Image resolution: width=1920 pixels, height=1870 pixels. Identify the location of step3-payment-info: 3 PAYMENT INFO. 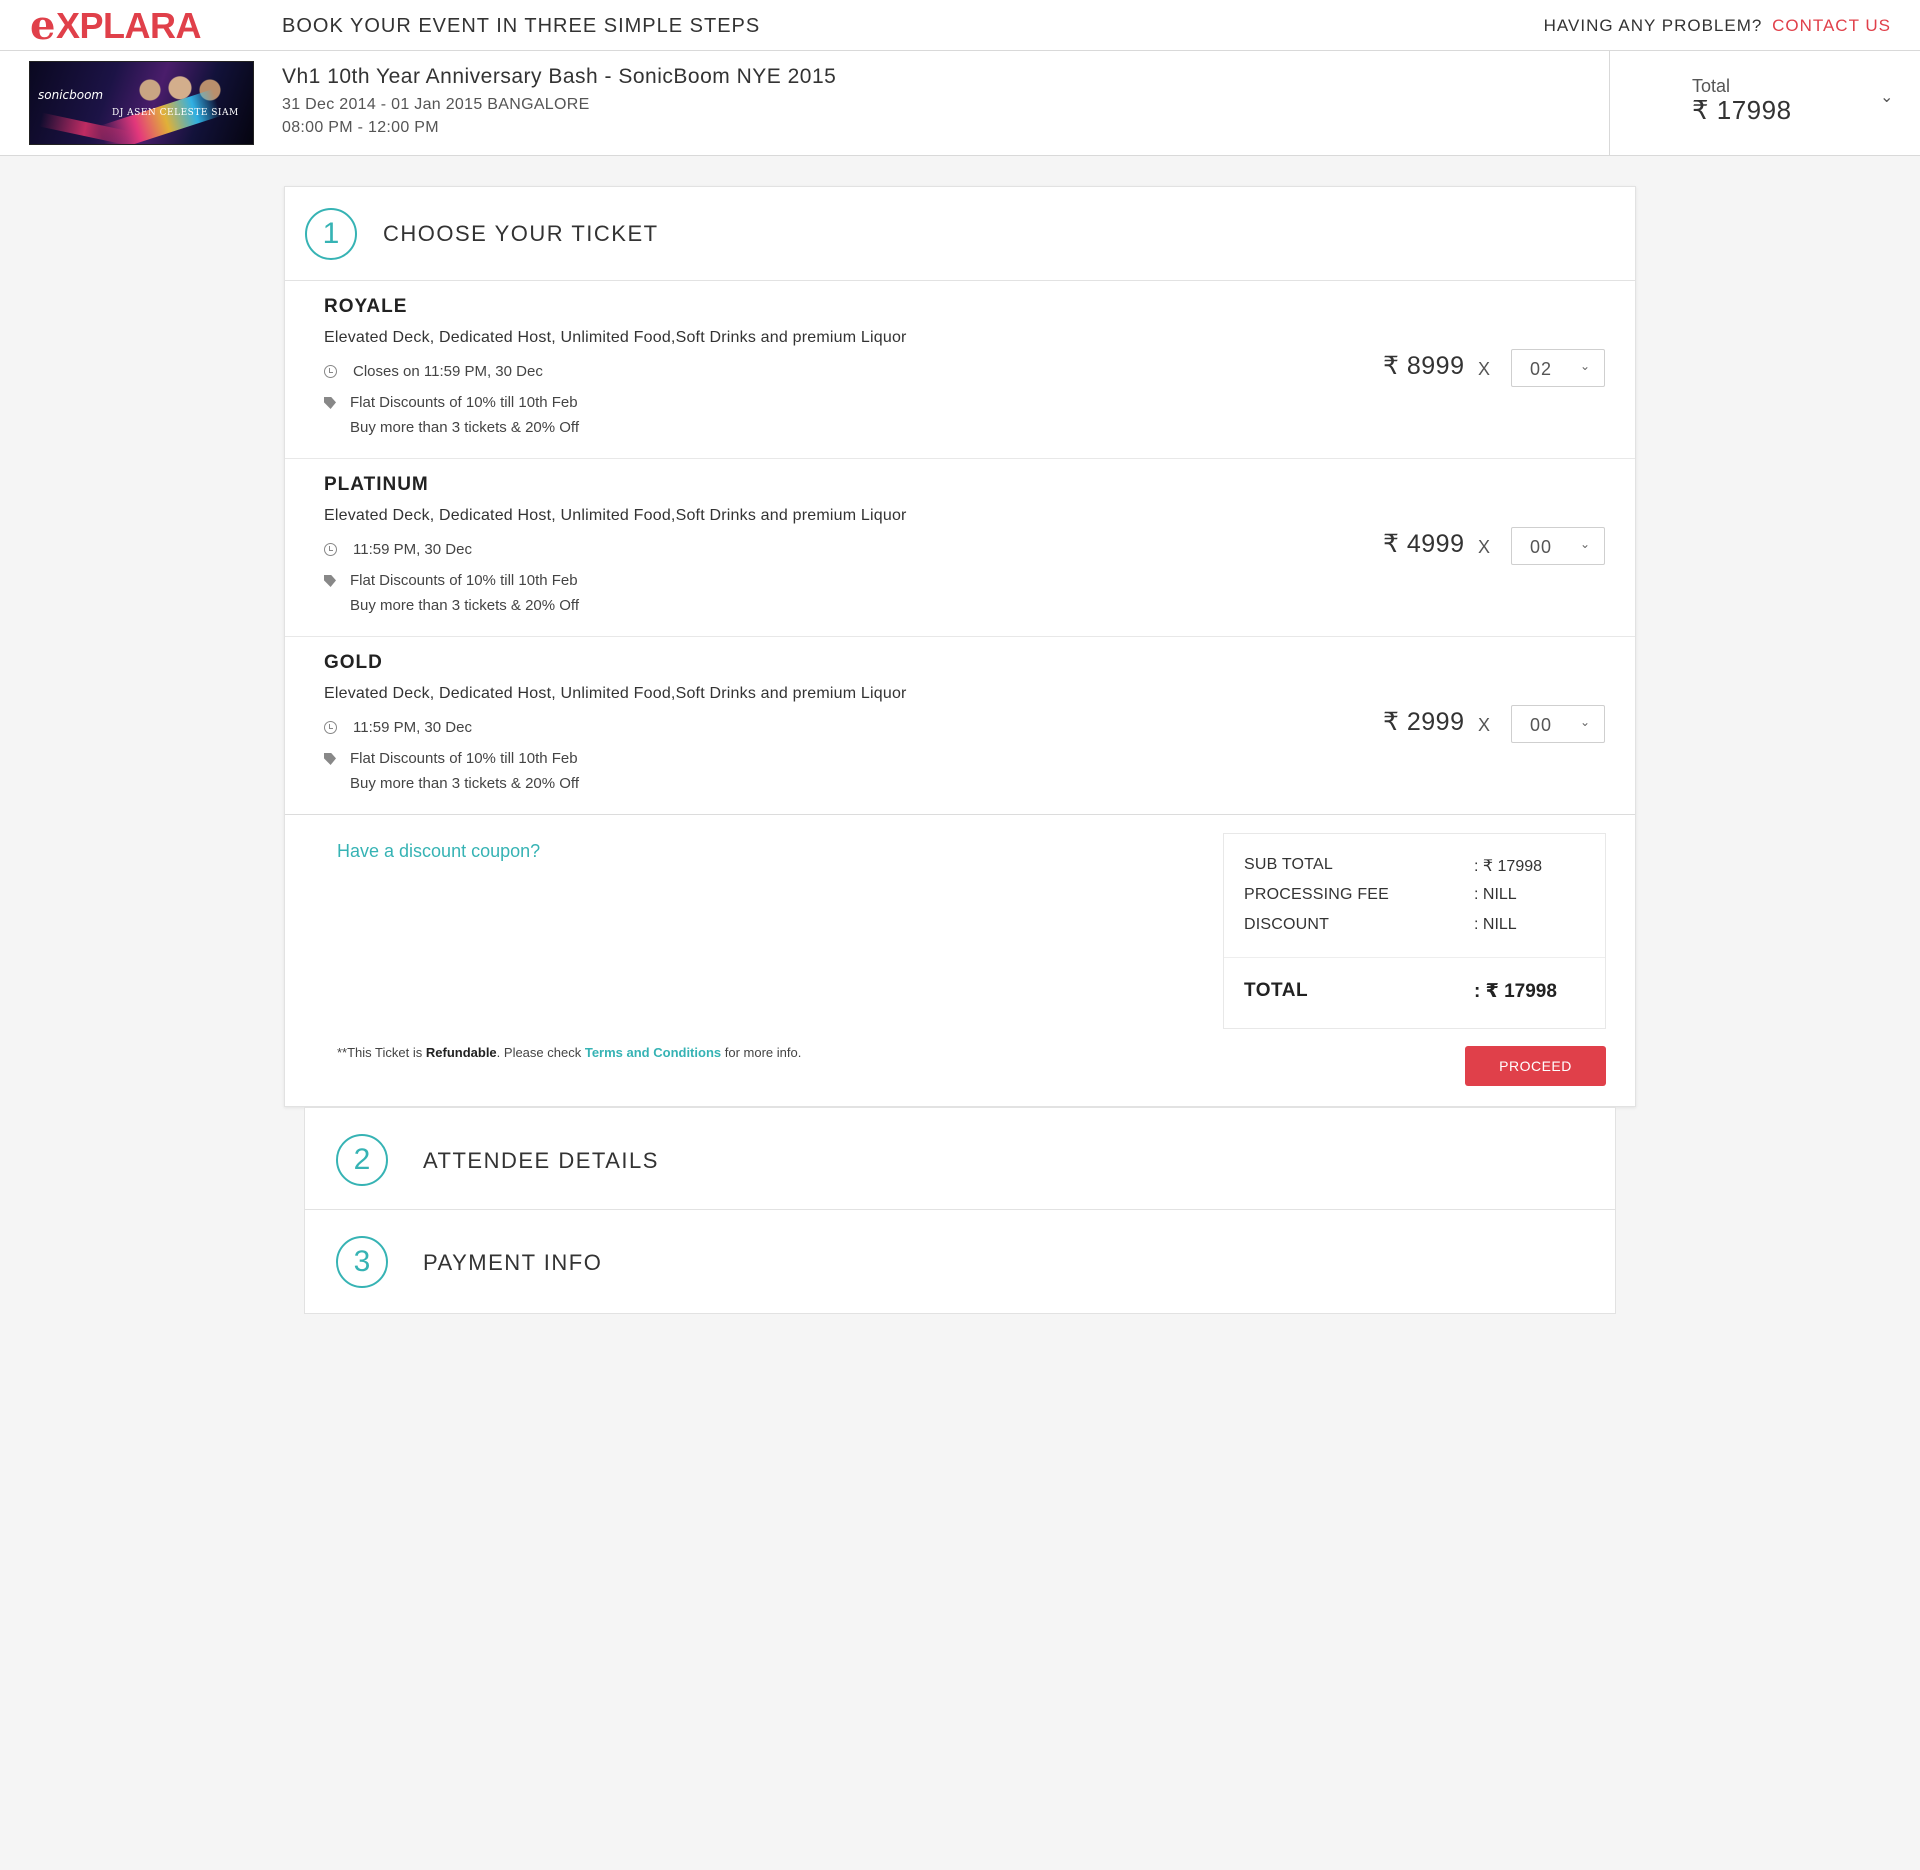
(960, 1261).